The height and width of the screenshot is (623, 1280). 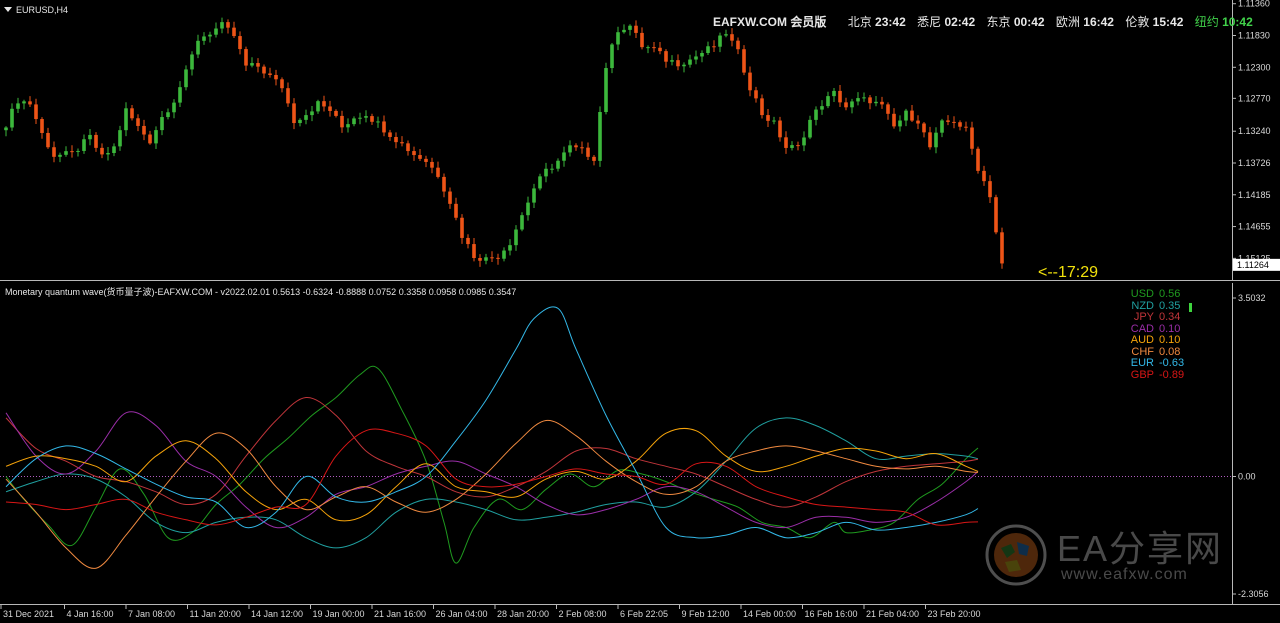 What do you see at coordinates (1154, 22) in the screenshot?
I see `clock-london: 伦敦 15:42` at bounding box center [1154, 22].